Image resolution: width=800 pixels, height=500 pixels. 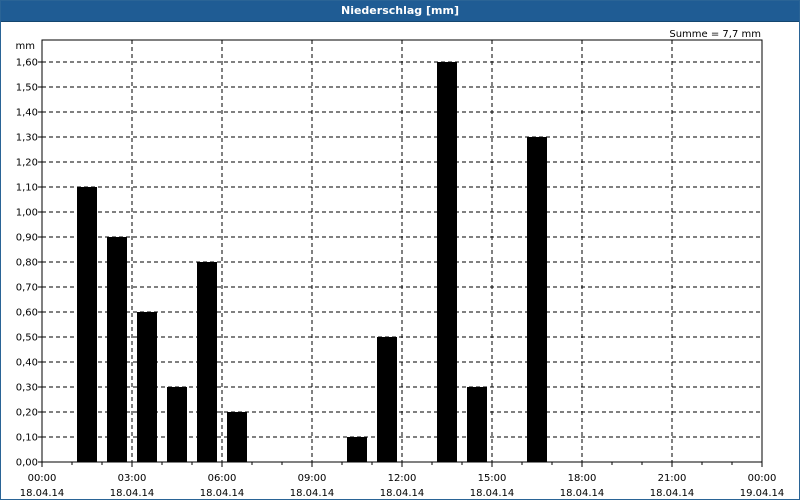 I want to click on y-tick-label: 0,70, so click(x=27, y=288).